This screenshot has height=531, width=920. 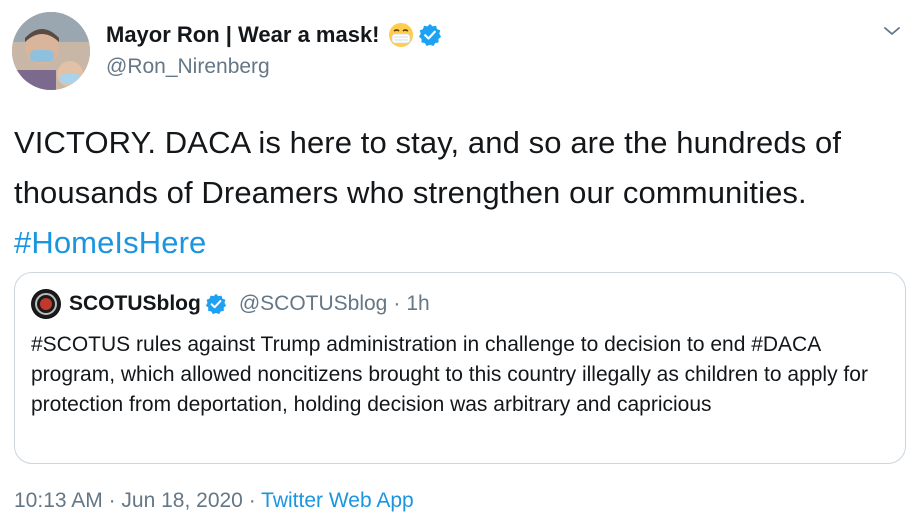 I want to click on author-handle: @Ron_Nirenberg, so click(x=188, y=67).